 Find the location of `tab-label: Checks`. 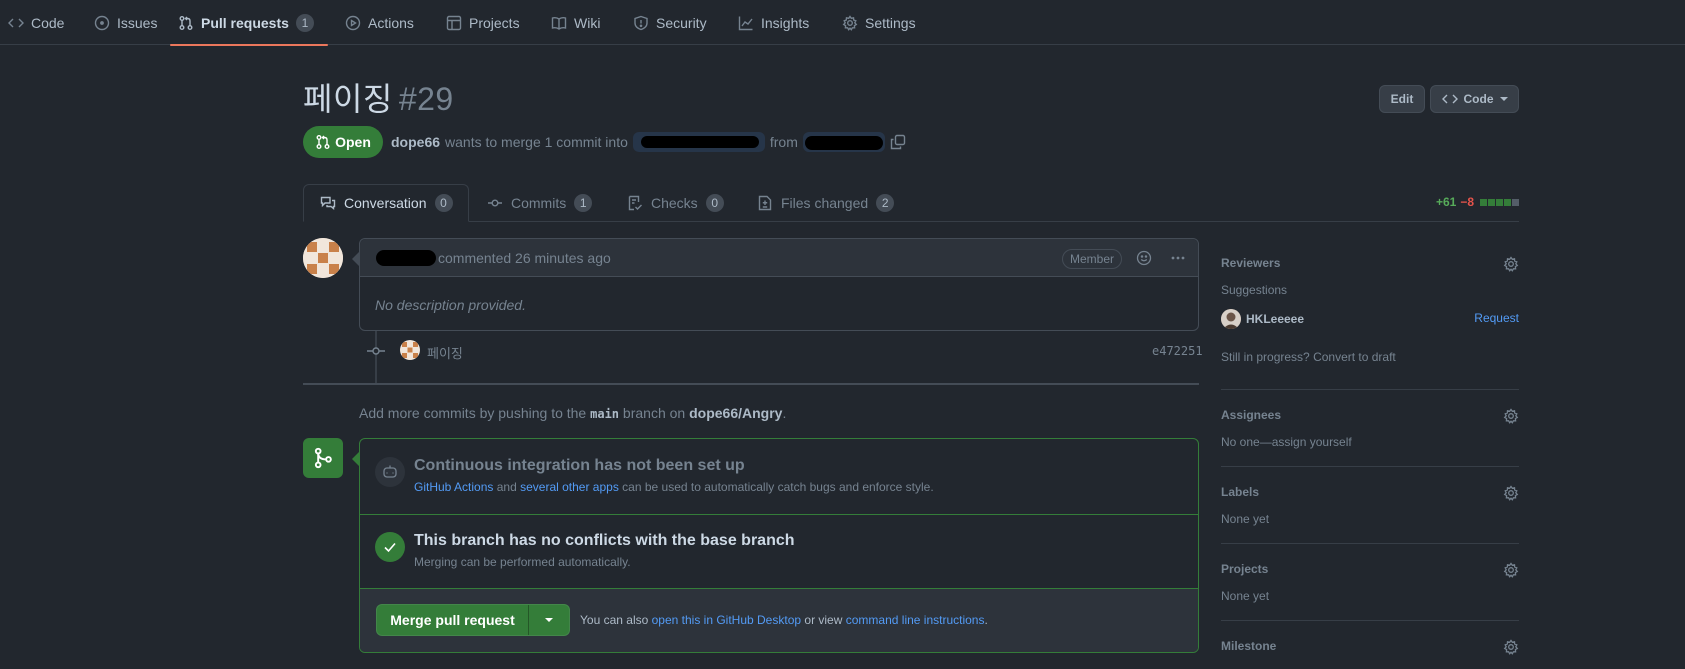

tab-label: Checks is located at coordinates (674, 203).